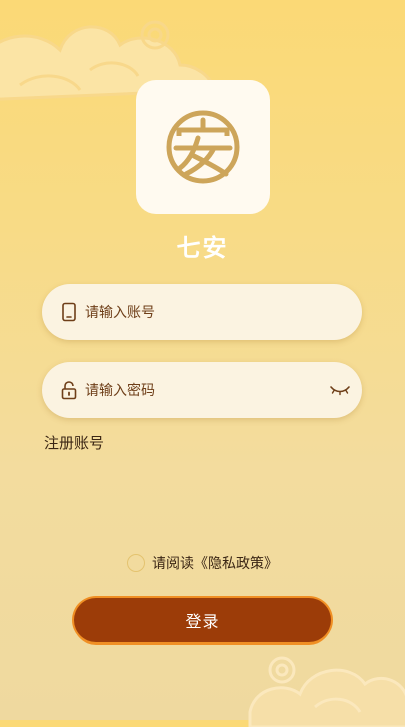 Image resolution: width=405 pixels, height=727 pixels. I want to click on account-placeholder: 请输入账号, so click(120, 313).